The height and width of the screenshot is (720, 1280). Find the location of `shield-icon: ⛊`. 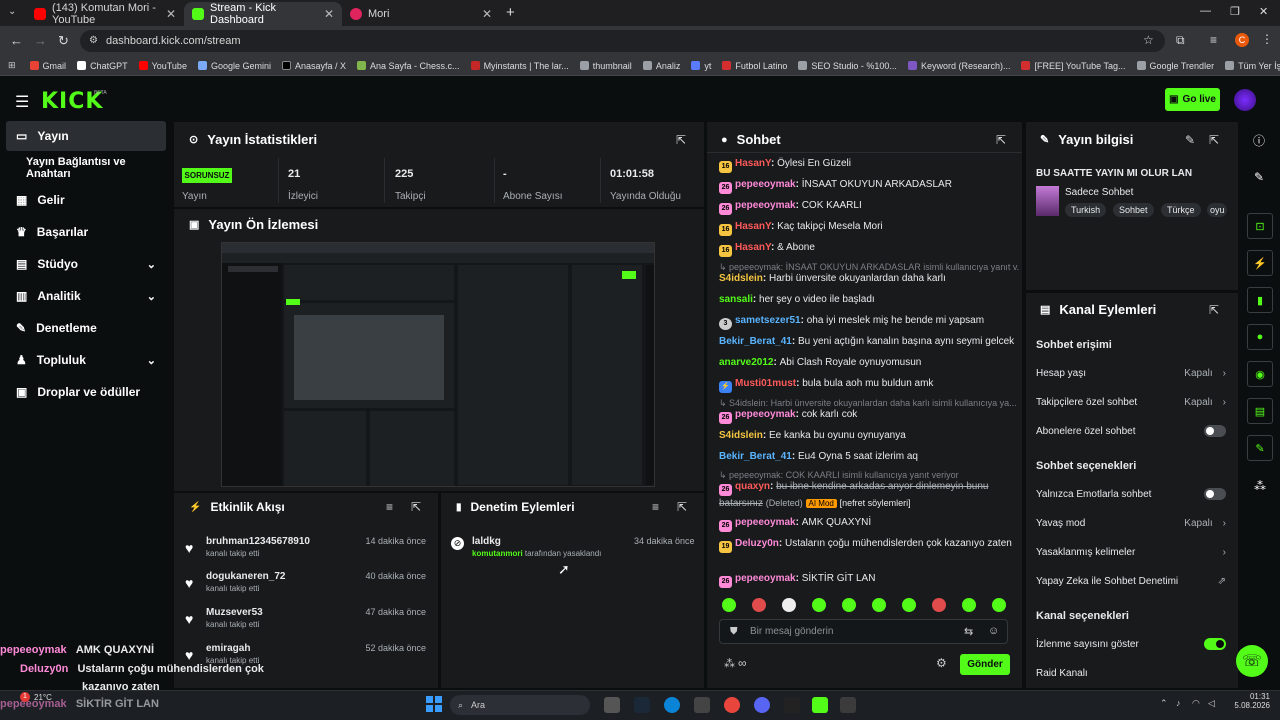

shield-icon: ⛊ is located at coordinates (734, 631).